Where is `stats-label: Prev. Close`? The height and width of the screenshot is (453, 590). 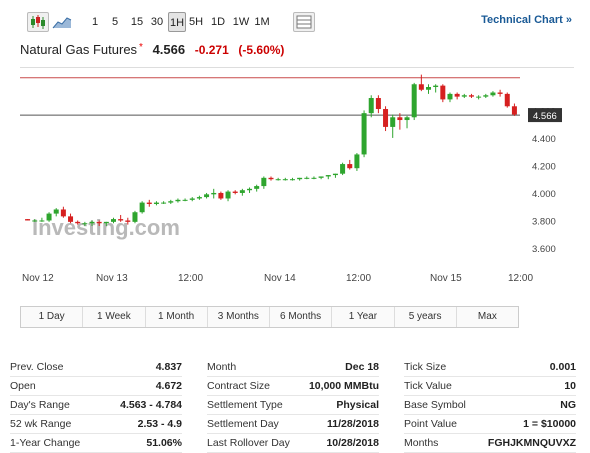
stats-label: Prev. Close is located at coordinates (37, 367).